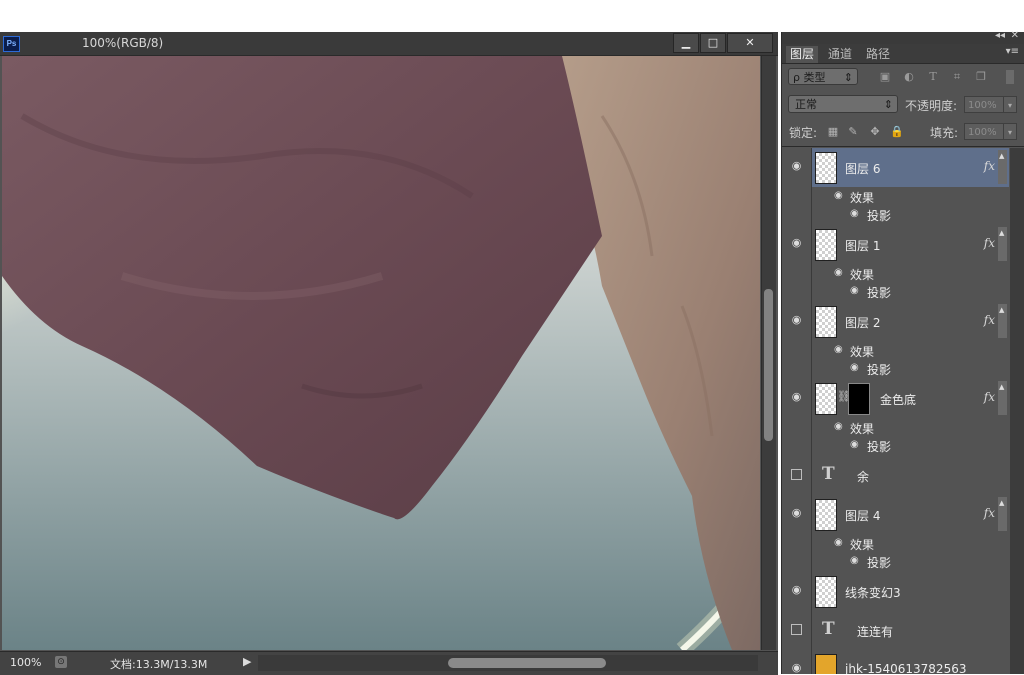 Image resolution: width=1024 pixels, height=675 pixels. What do you see at coordinates (895, 418) in the screenshot?
I see `layer-row-gold-base: ◉ ⛓ 金色底 fx ◉ 效果 ◉ 投影` at bounding box center [895, 418].